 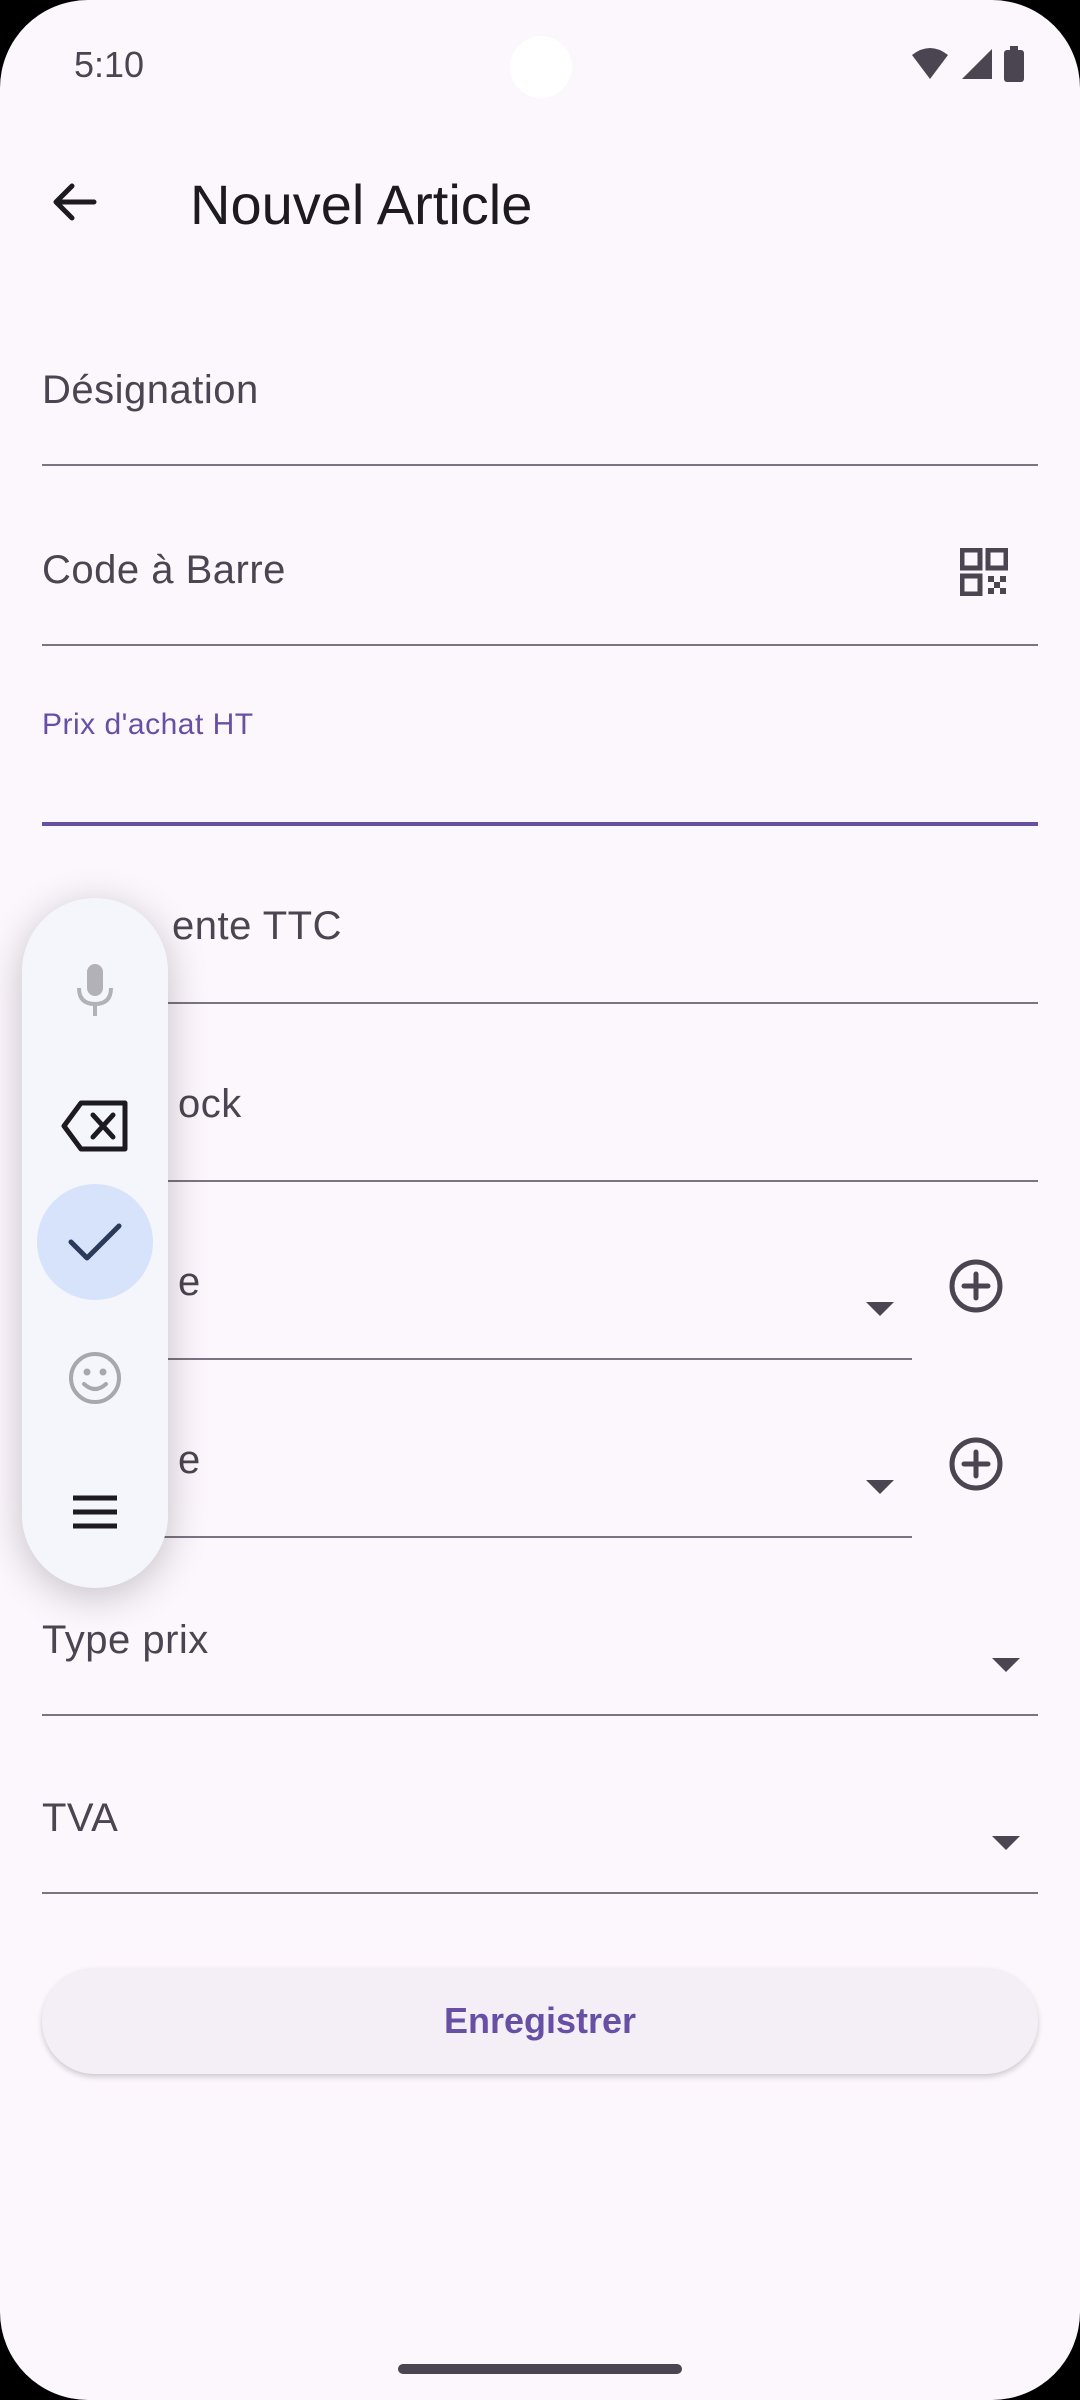 What do you see at coordinates (109, 64) in the screenshot?
I see `status-time: 5:10` at bounding box center [109, 64].